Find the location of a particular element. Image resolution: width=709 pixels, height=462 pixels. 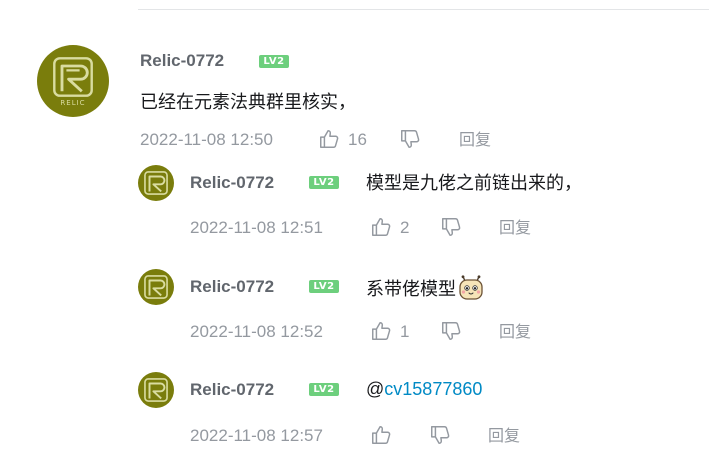

reply-text-body: 系带佬模型 is located at coordinates (411, 289).